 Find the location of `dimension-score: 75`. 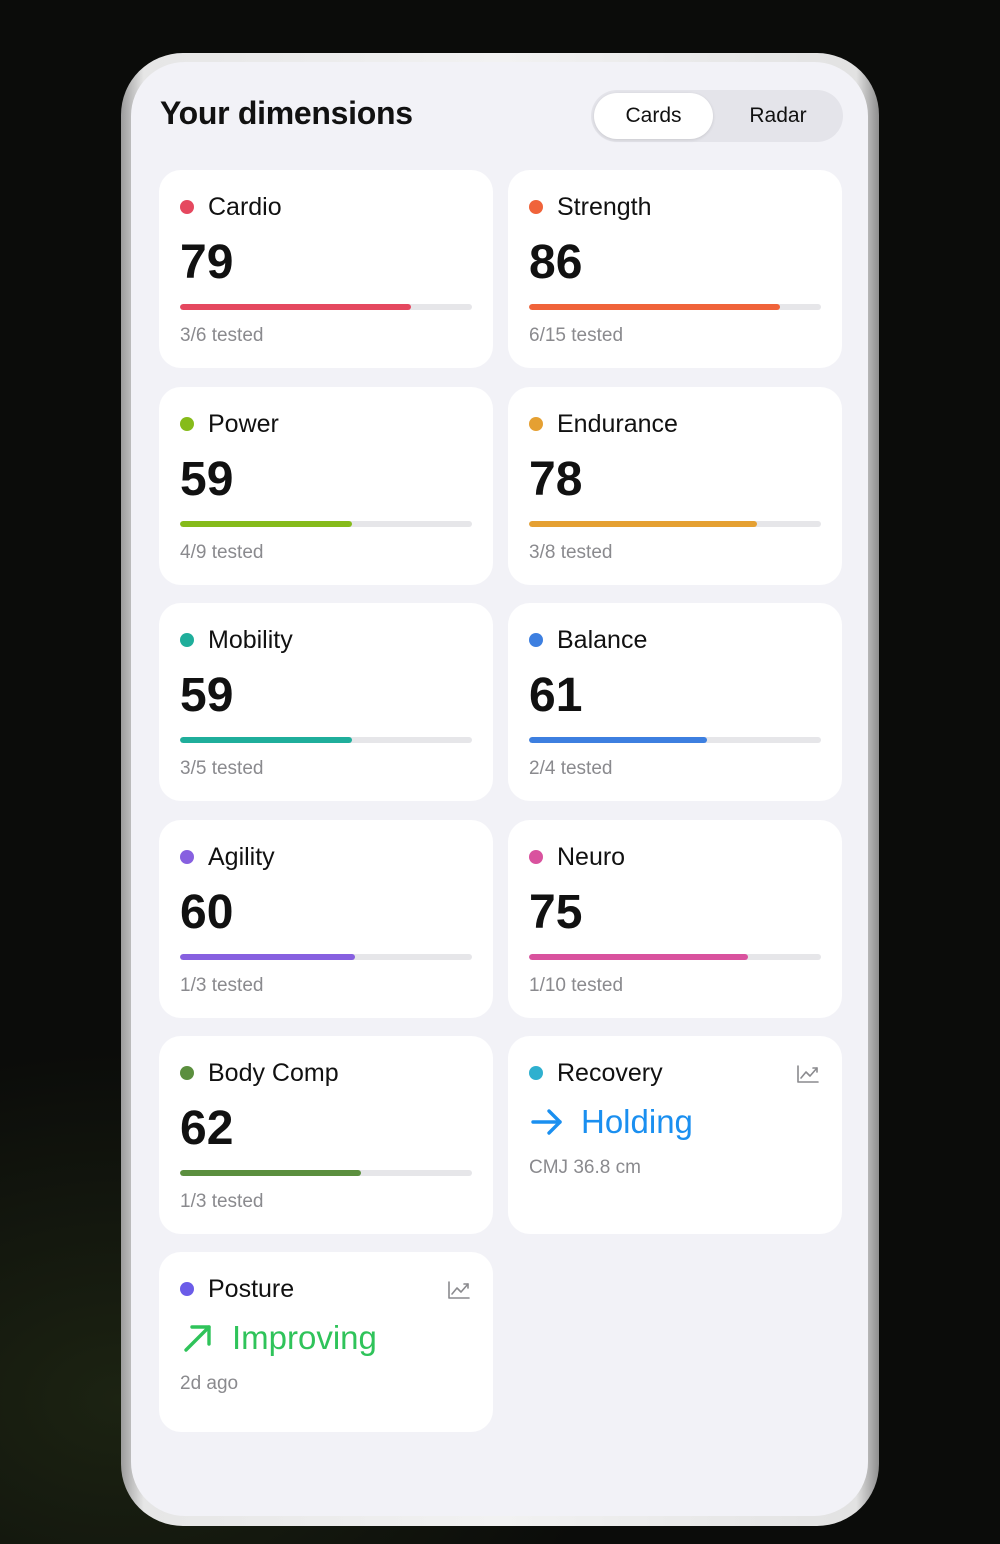

dimension-score: 75 is located at coordinates (556, 912).